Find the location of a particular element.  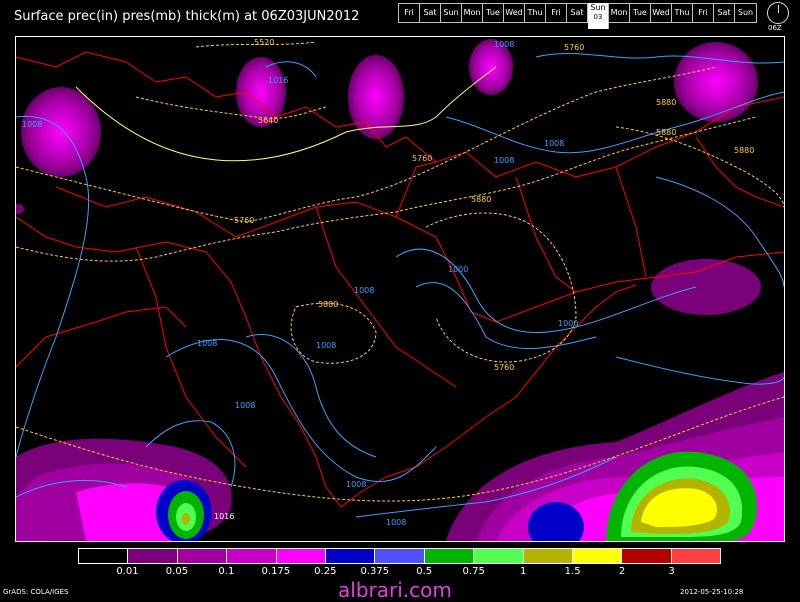

grads-credit: GrADS: COLA/IGES is located at coordinates (36, 592).